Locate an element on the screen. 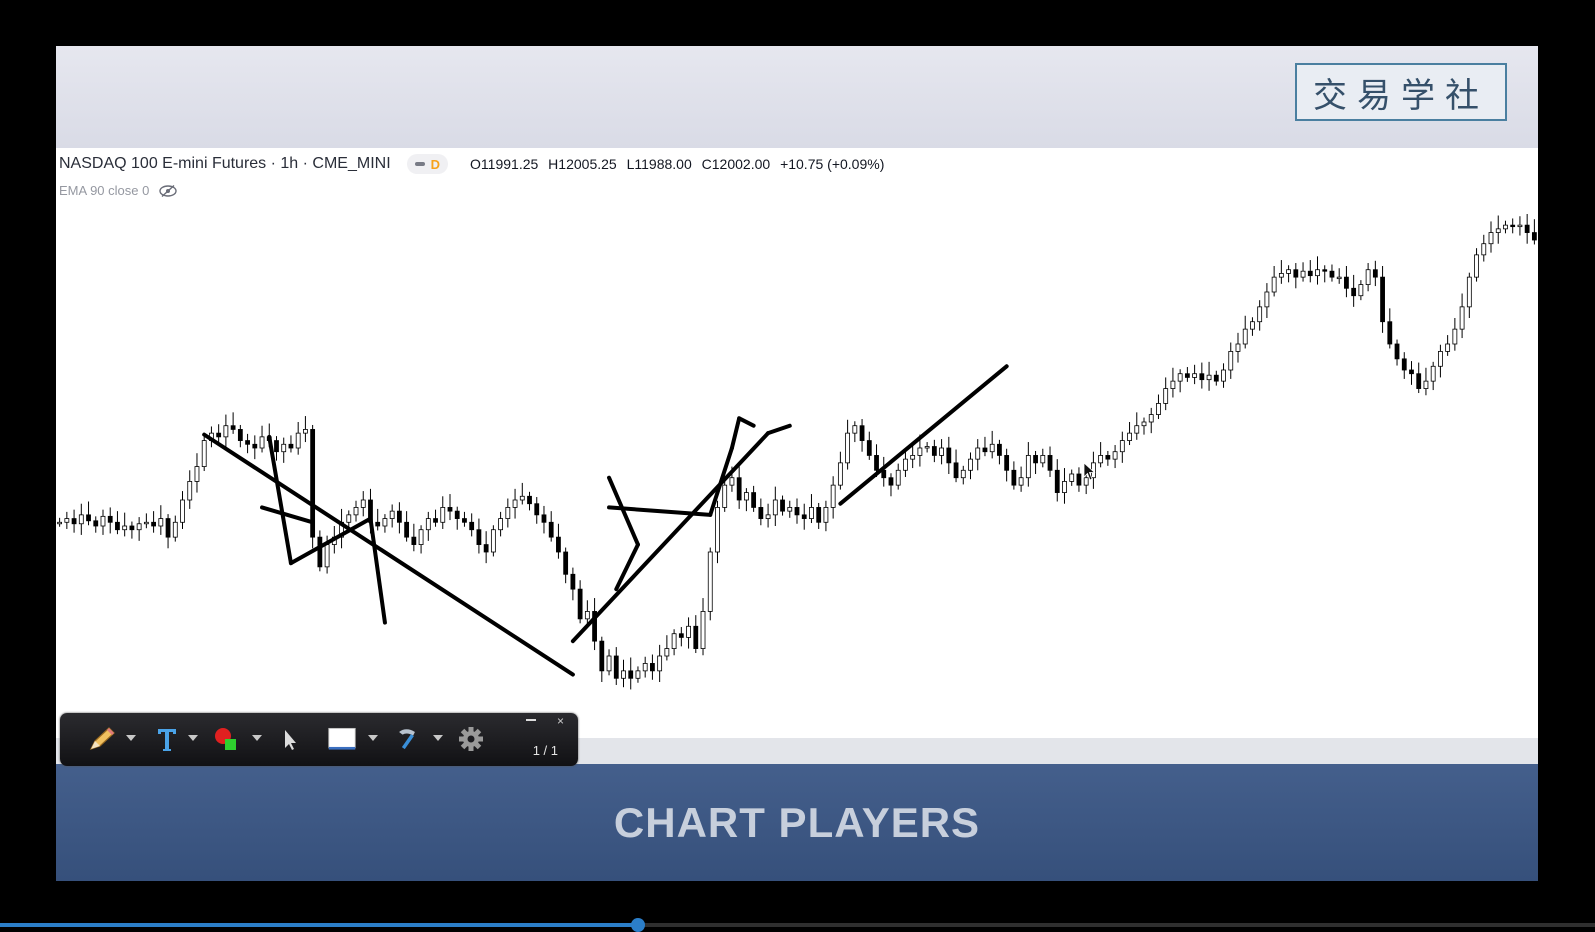 Image resolution: width=1595 pixels, height=932 pixels. color-picker-icon is located at coordinates (227, 739).